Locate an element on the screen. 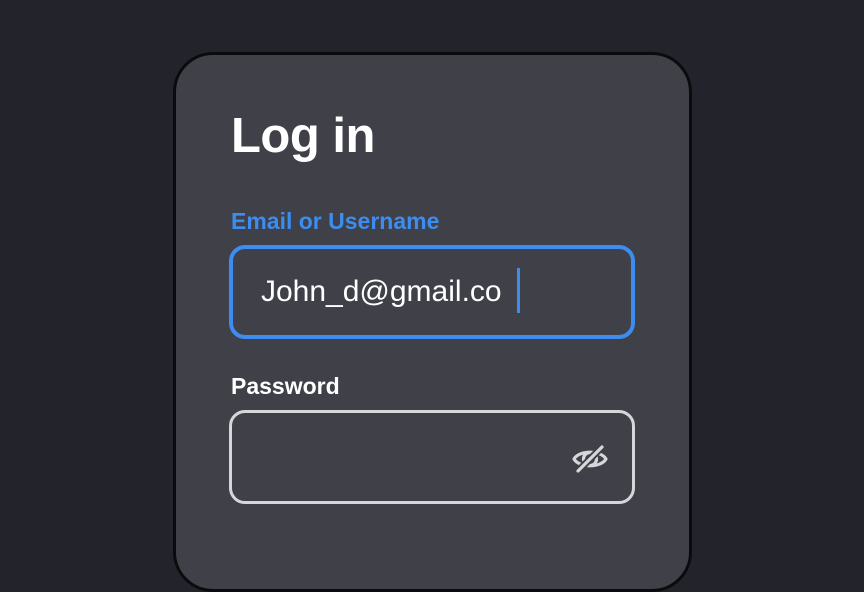 This screenshot has height=592, width=864. email-field: John_d@gmail.co is located at coordinates (432, 292).